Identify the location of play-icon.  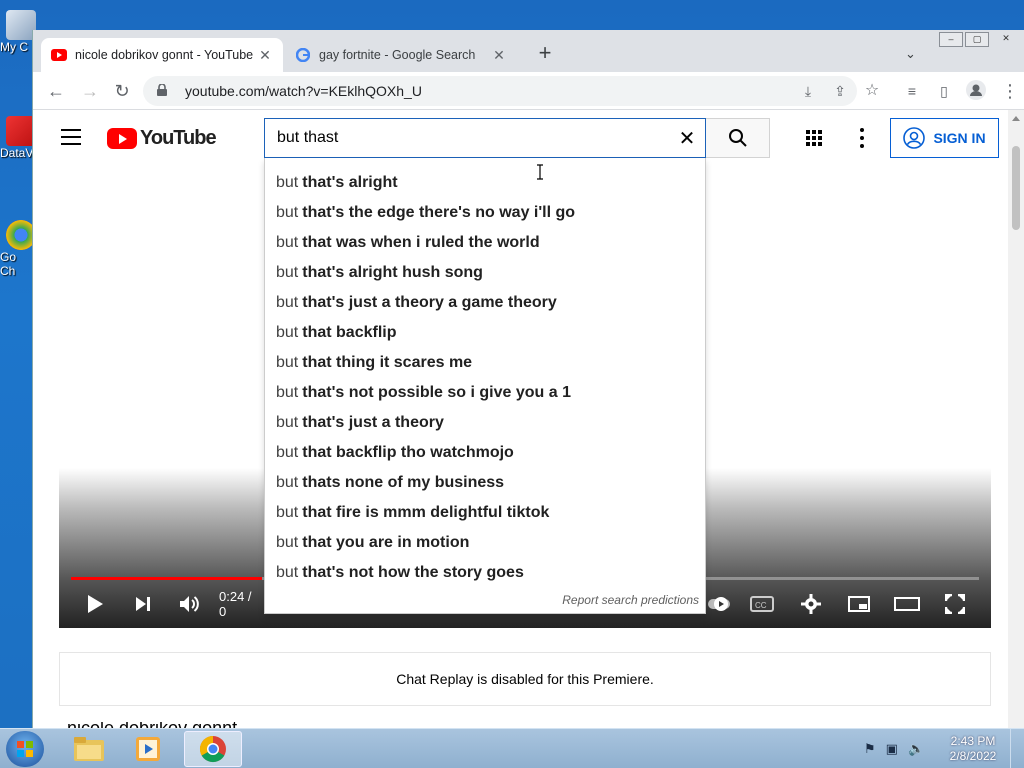
(95, 604).